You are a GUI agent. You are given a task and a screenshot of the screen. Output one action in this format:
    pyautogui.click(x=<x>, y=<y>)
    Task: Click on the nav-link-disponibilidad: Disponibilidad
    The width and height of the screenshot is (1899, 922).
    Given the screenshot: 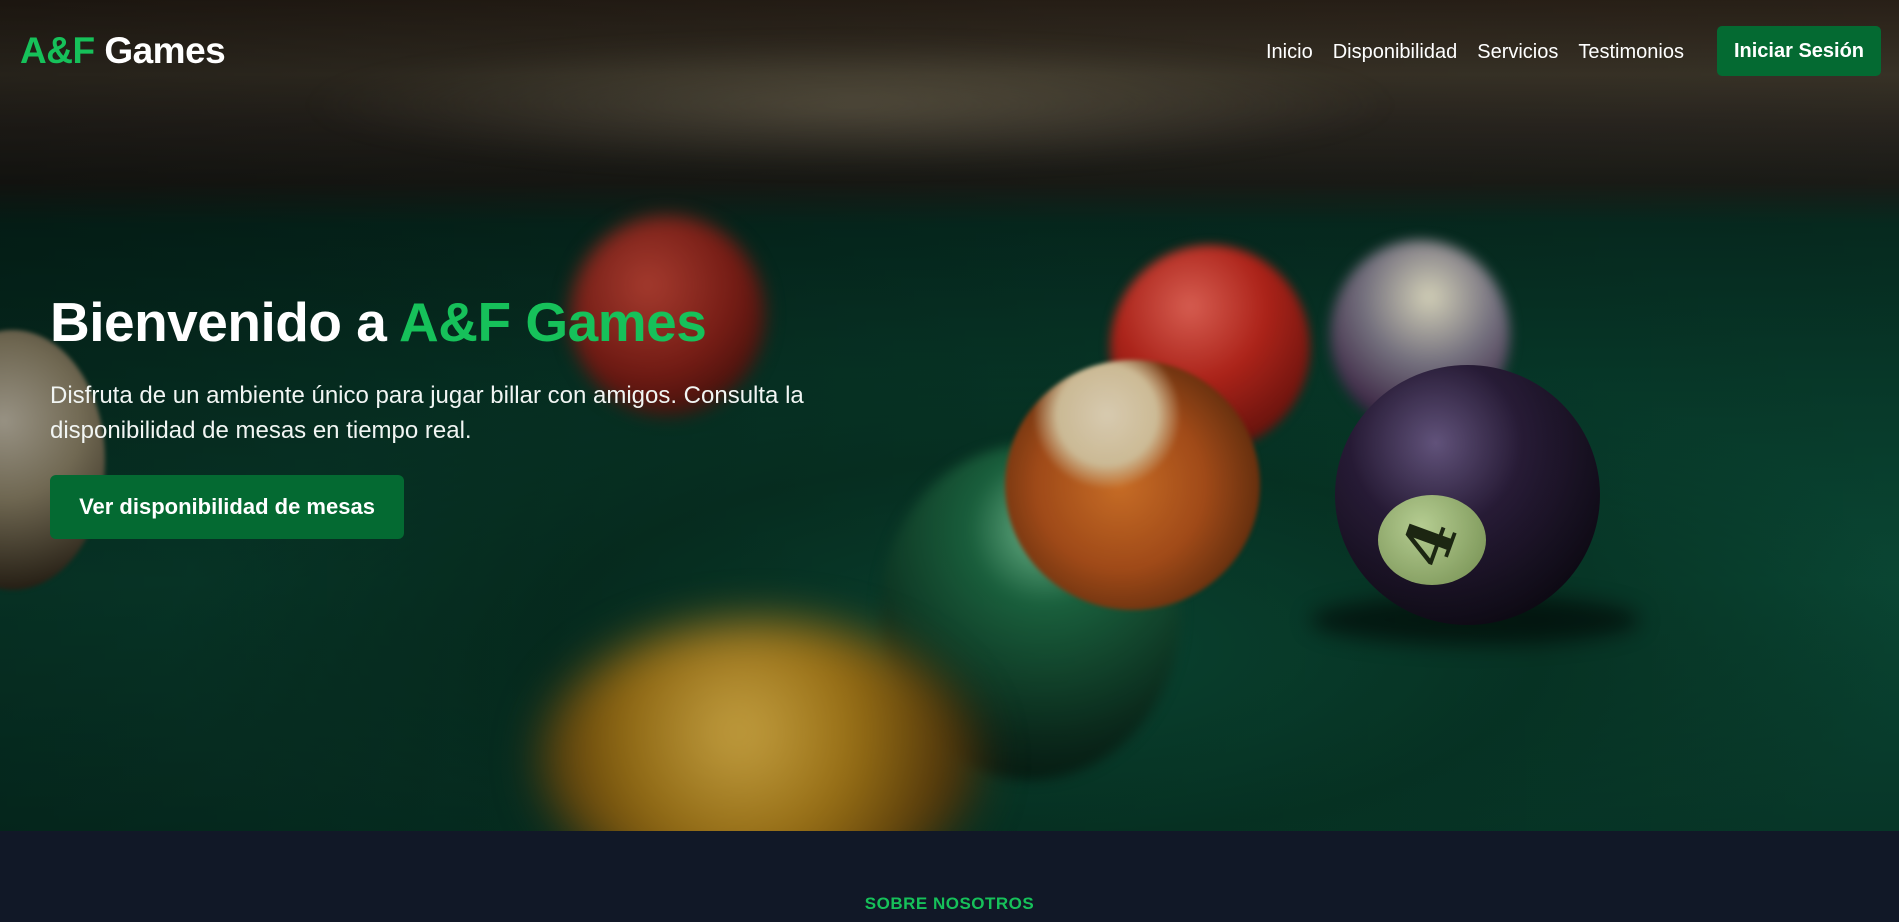 What is the action you would take?
    pyautogui.click(x=1395, y=52)
    